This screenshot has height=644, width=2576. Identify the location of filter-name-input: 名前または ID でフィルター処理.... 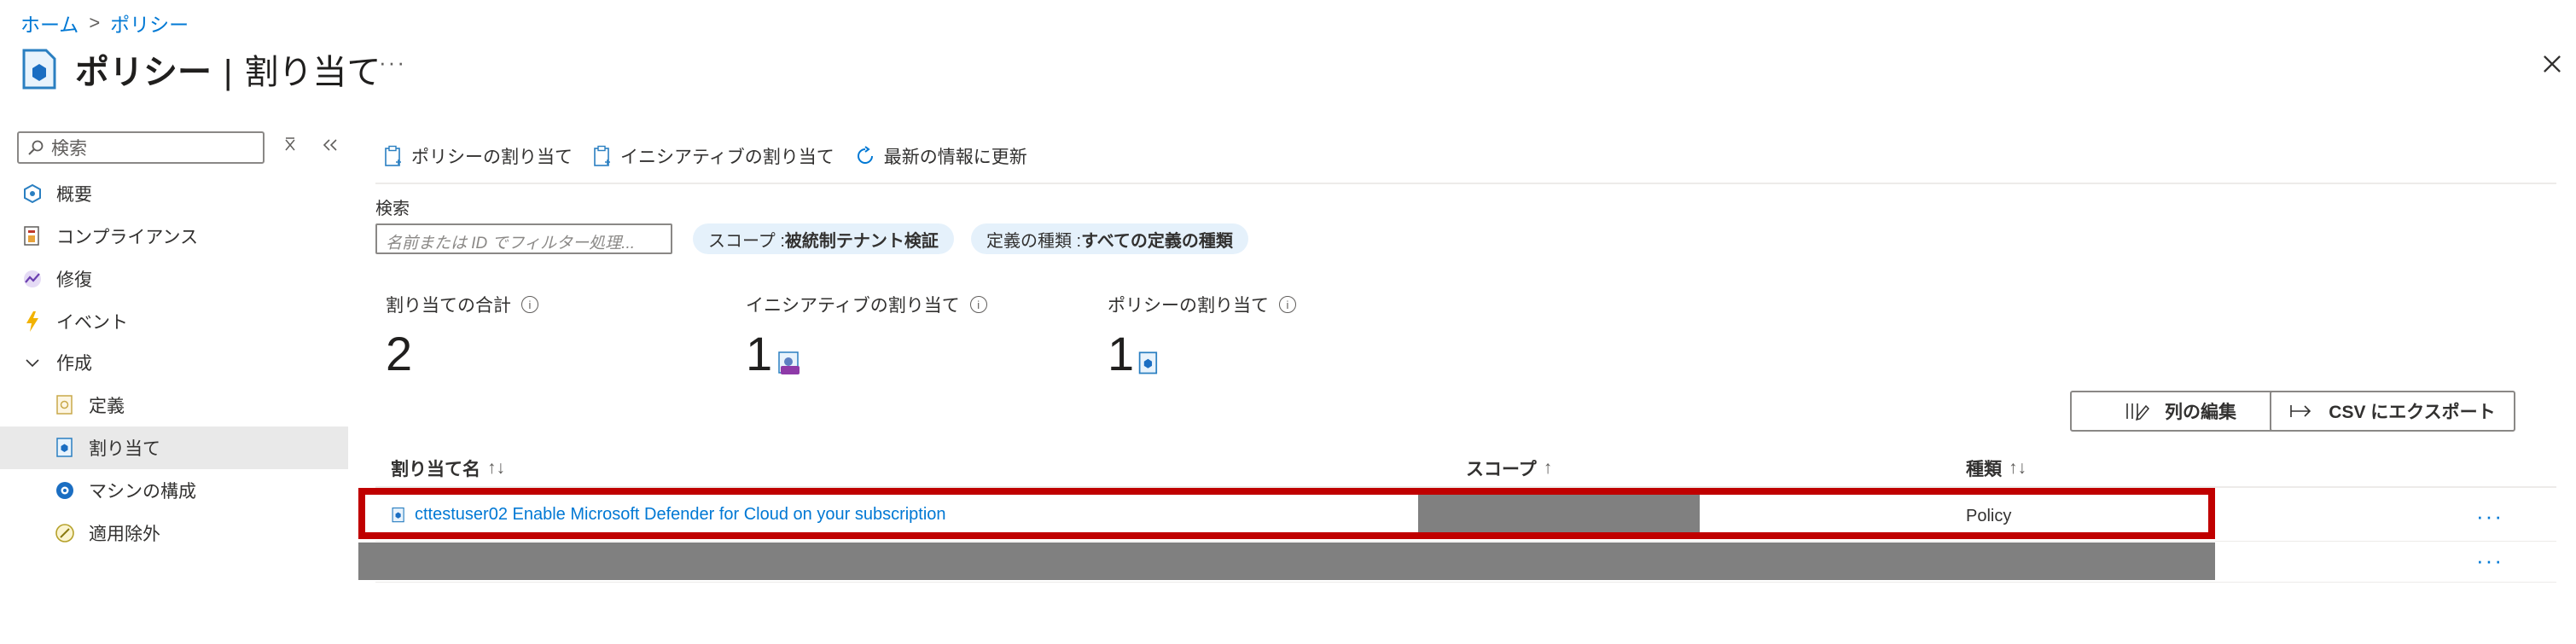
(523, 238).